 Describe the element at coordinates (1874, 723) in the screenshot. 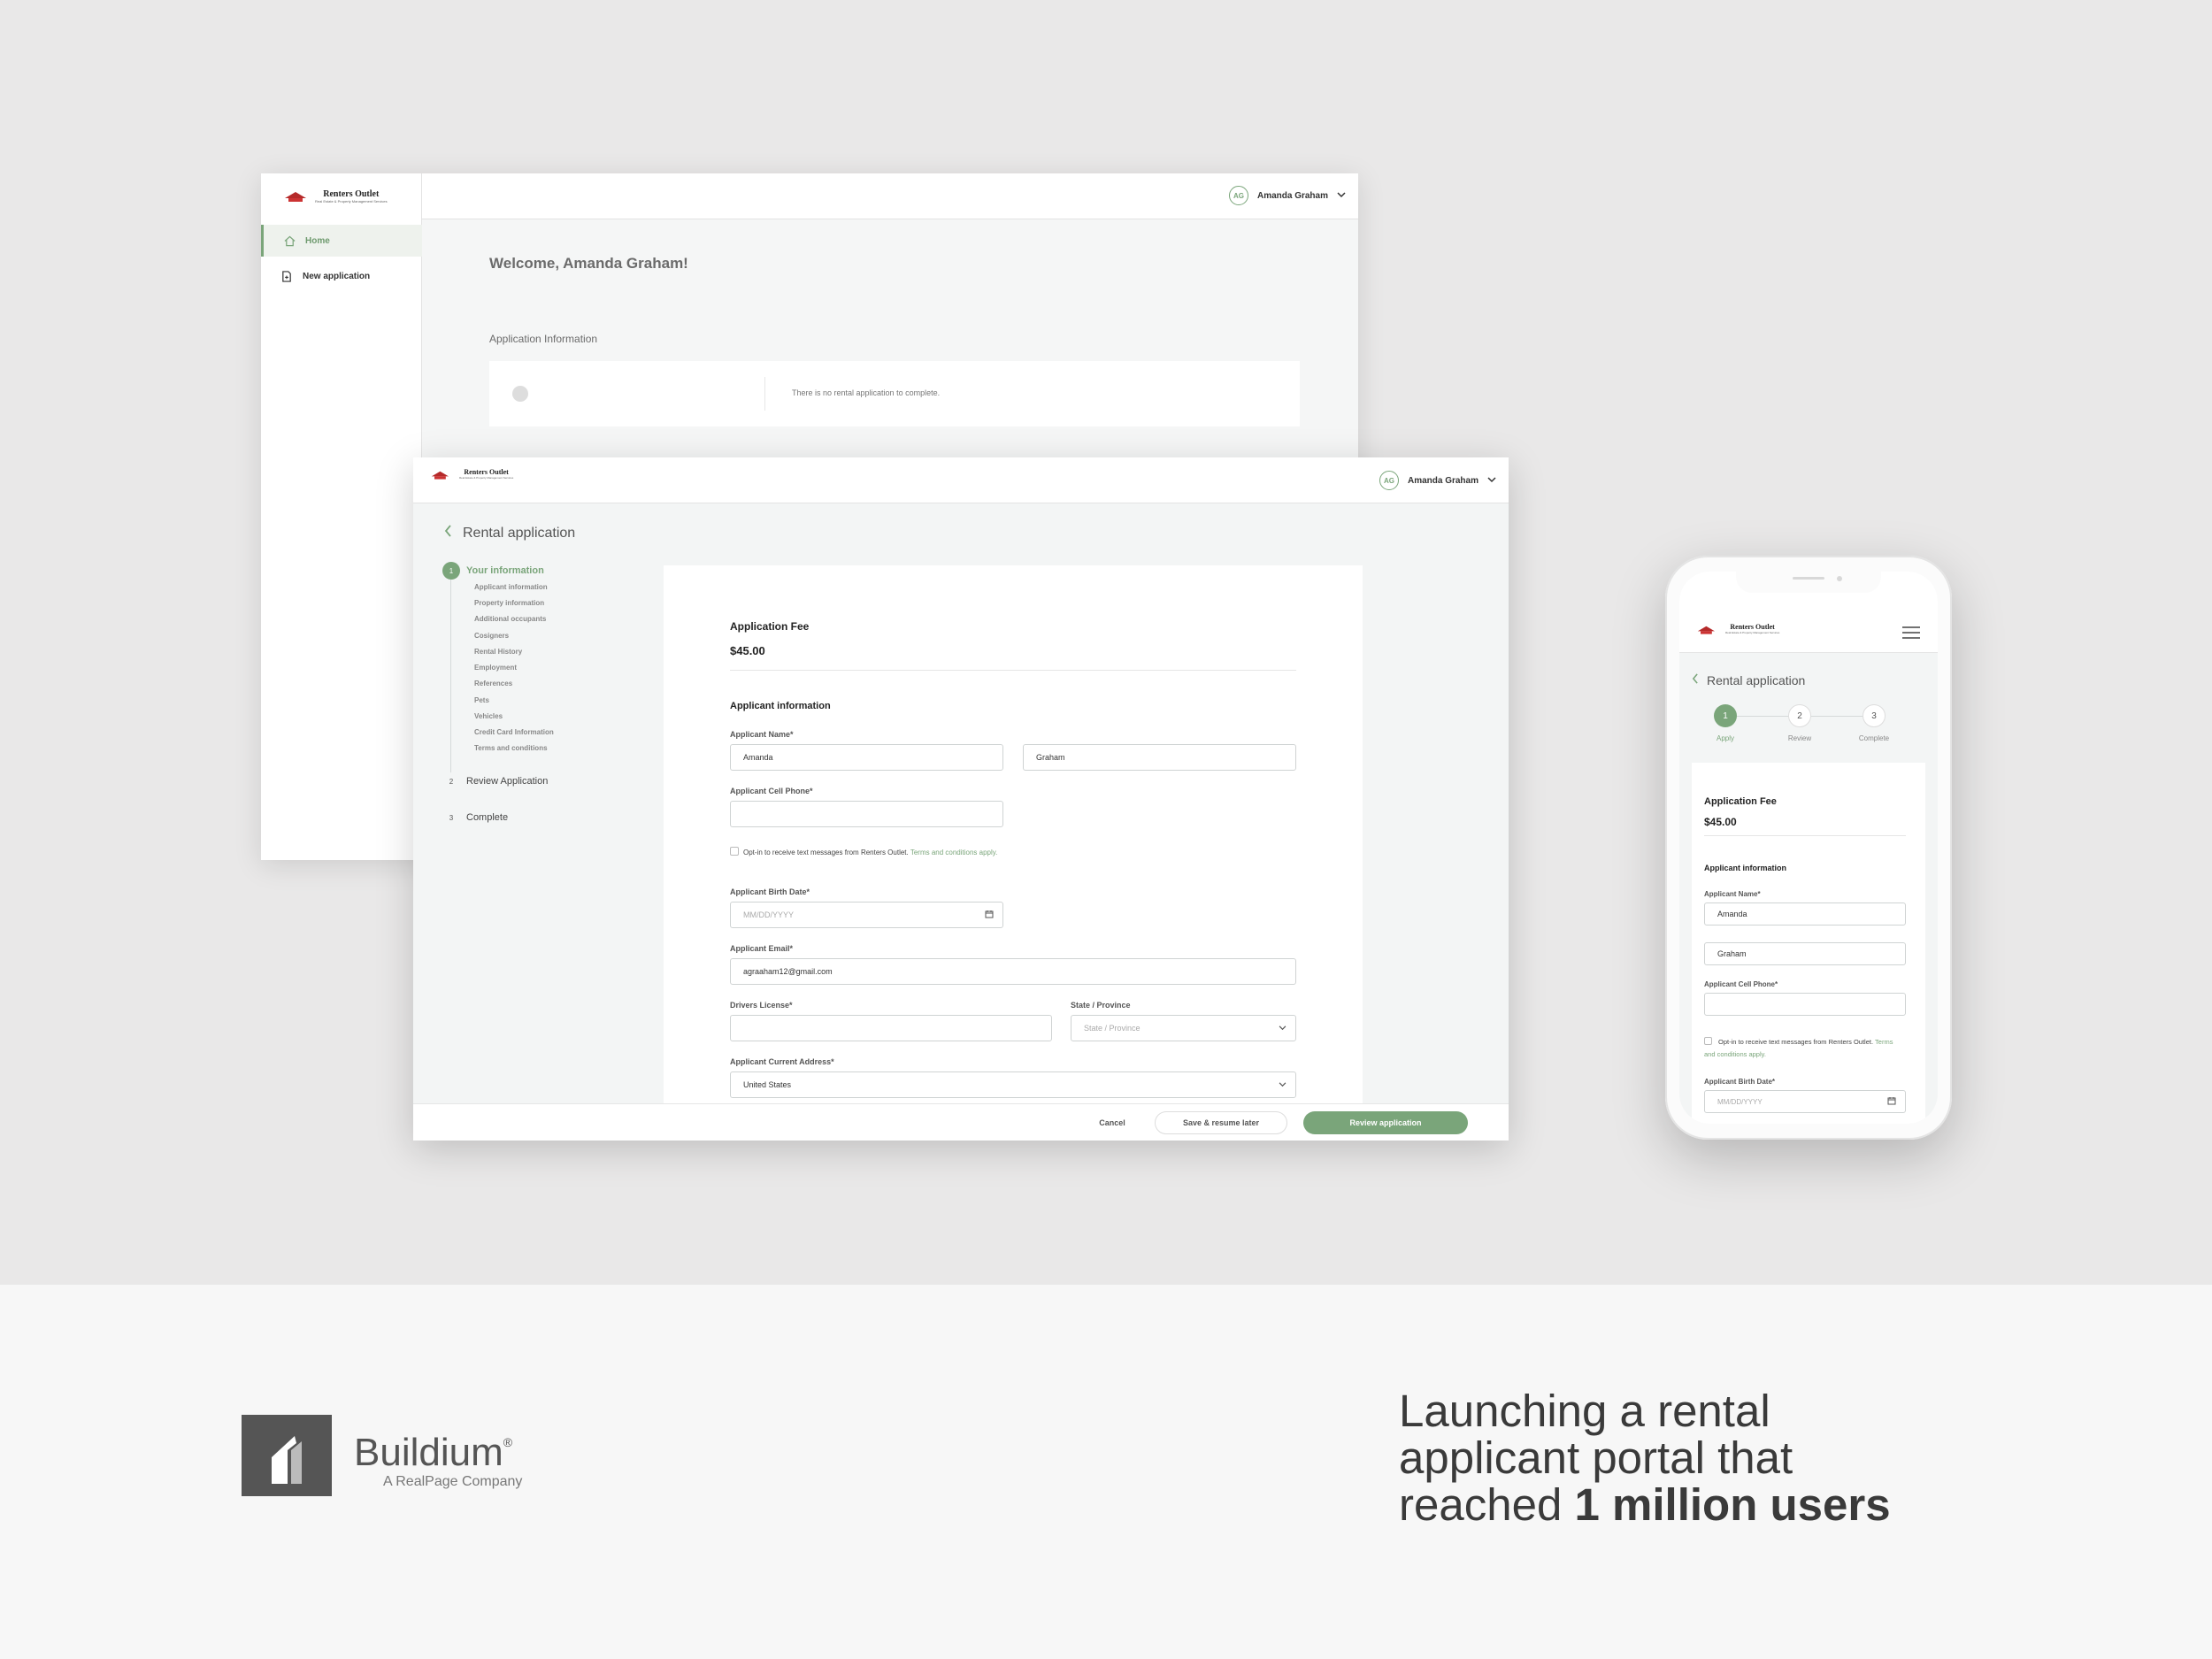

I see `mobile-step-complete: 3 Complete` at that location.